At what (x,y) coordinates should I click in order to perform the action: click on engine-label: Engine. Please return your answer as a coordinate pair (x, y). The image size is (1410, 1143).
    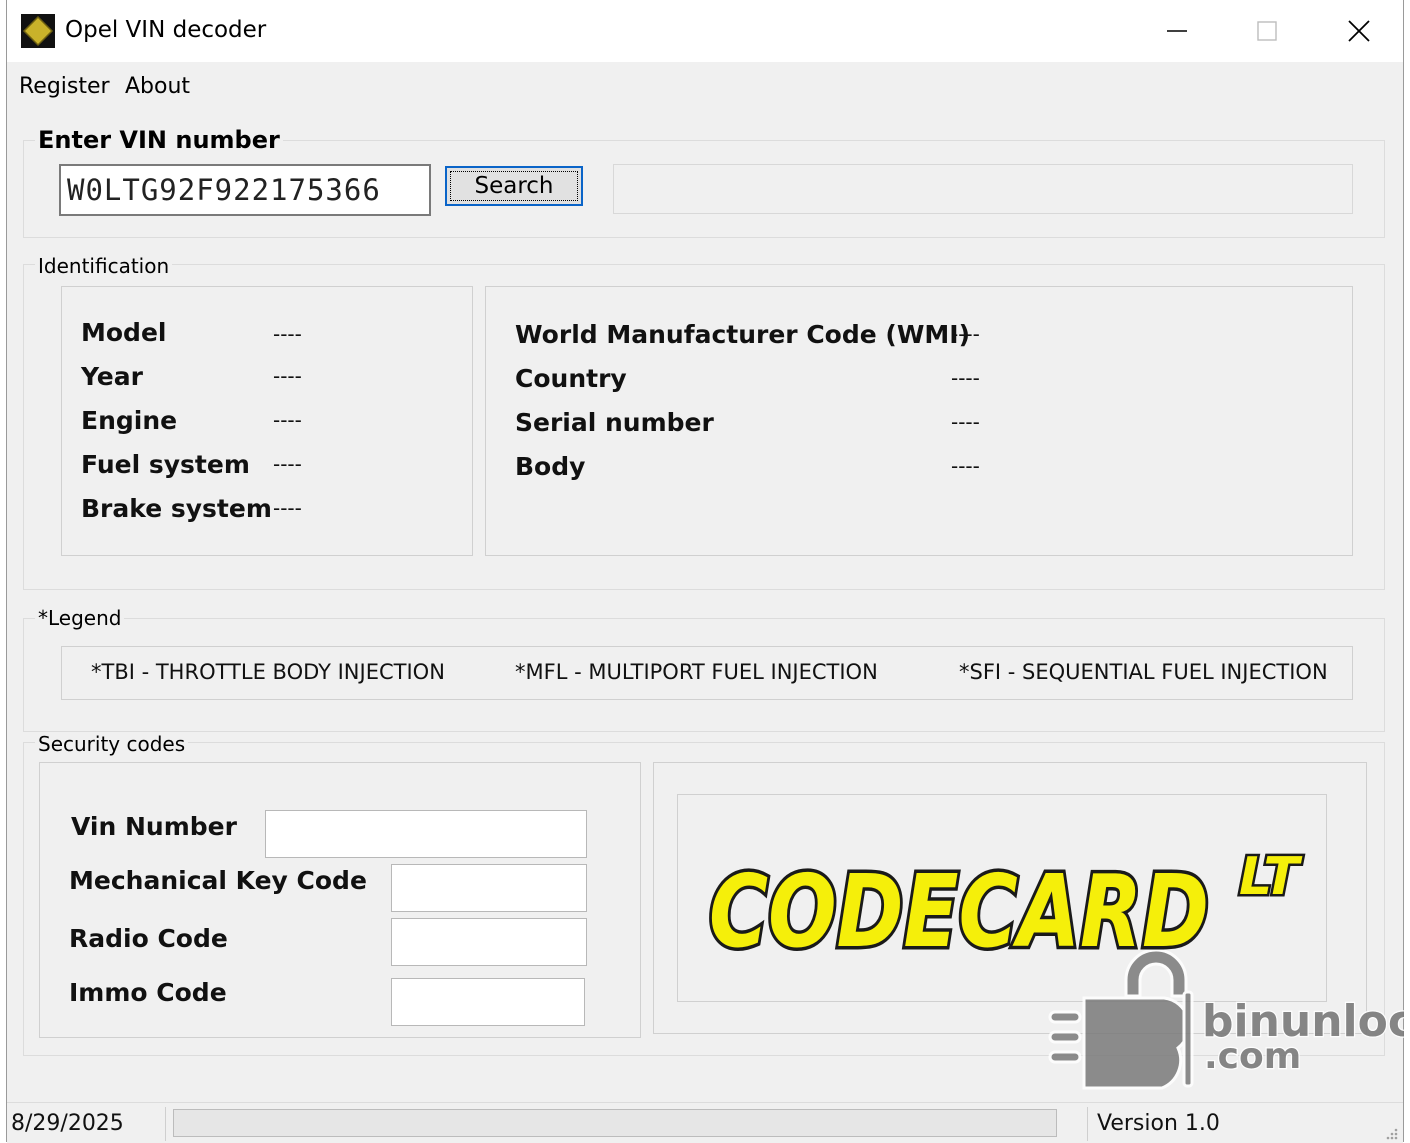
    Looking at the image, I should click on (129, 420).